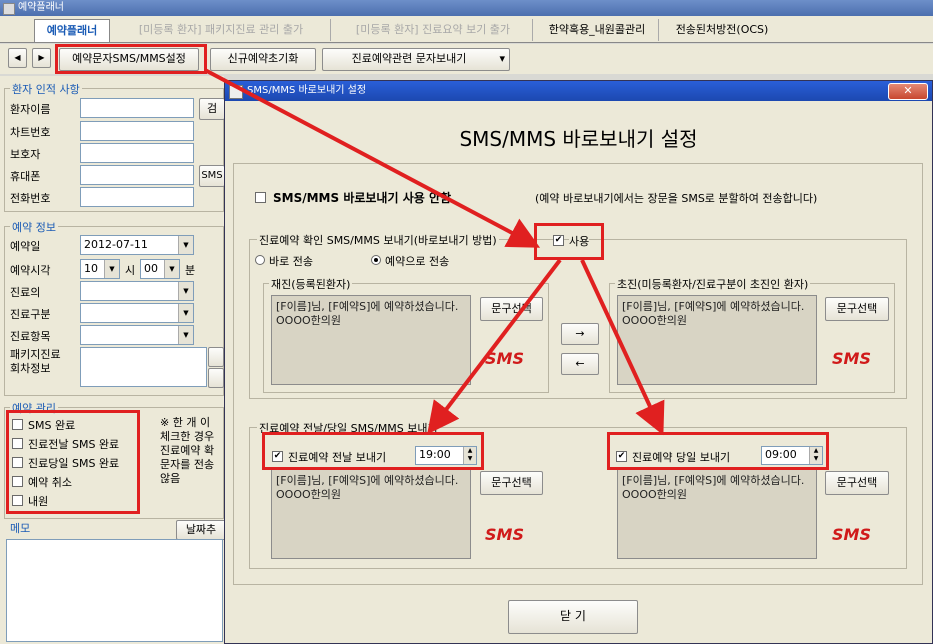  Describe the element at coordinates (50, 482) in the screenshot. I see `cancel-label: 예약 취소` at that location.